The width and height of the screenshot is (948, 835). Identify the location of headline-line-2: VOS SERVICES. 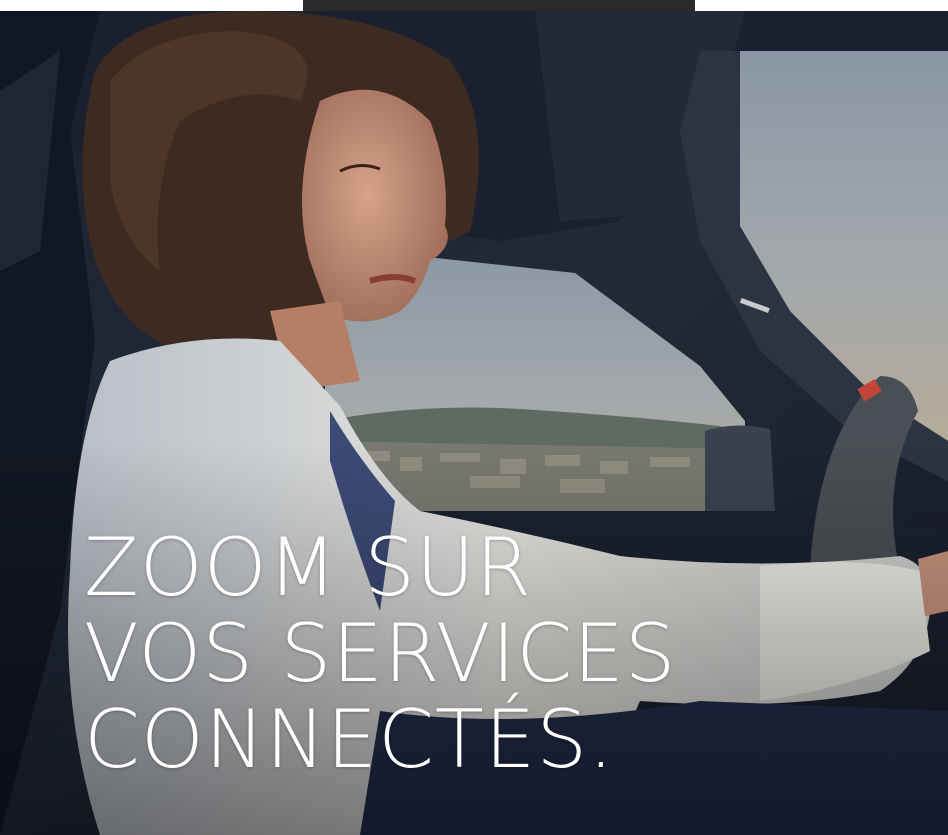
(380, 653).